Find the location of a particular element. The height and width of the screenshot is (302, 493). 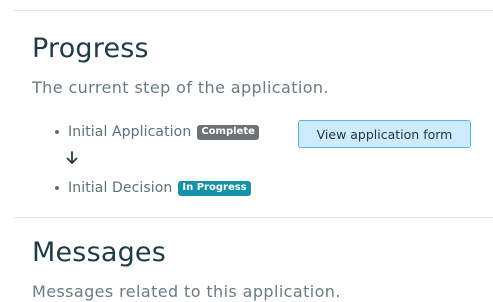

status-badge-complete: Complete is located at coordinates (228, 132).